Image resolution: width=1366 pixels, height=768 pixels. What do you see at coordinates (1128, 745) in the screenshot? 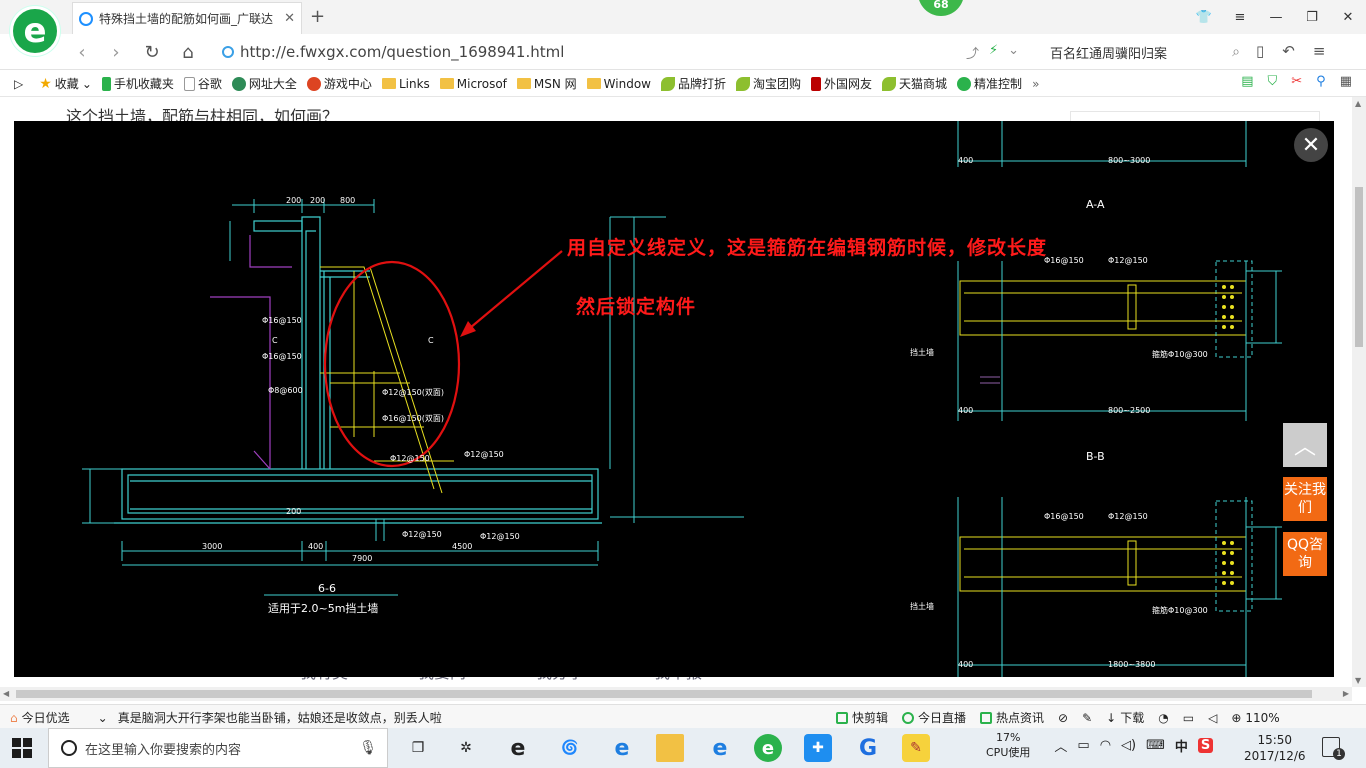
I see `volume-icon: ◁)` at bounding box center [1128, 745].